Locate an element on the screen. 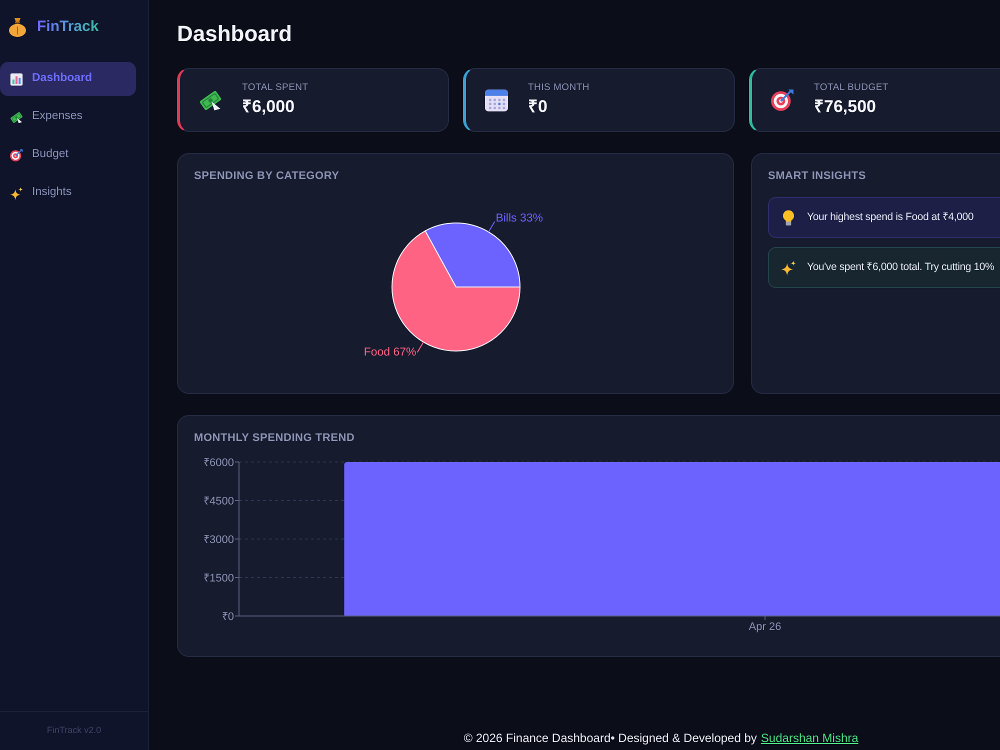 The image size is (1000, 750). card-title: MONTHLY SPENDING TREND is located at coordinates (274, 438).